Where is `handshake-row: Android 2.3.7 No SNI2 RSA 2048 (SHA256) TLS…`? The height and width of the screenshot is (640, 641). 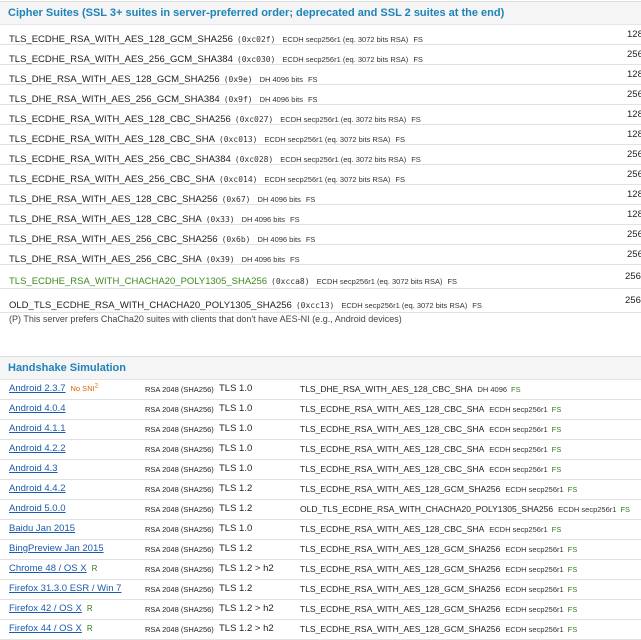
handshake-row: Android 2.3.7 No SNI2 RSA 2048 (SHA256) TLS… is located at coordinates (320, 389).